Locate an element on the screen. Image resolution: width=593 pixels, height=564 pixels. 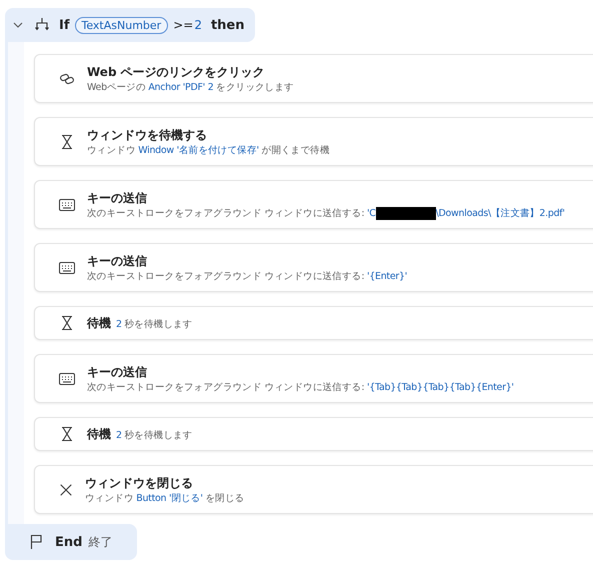
action-description: を閉じる is located at coordinates (224, 498).